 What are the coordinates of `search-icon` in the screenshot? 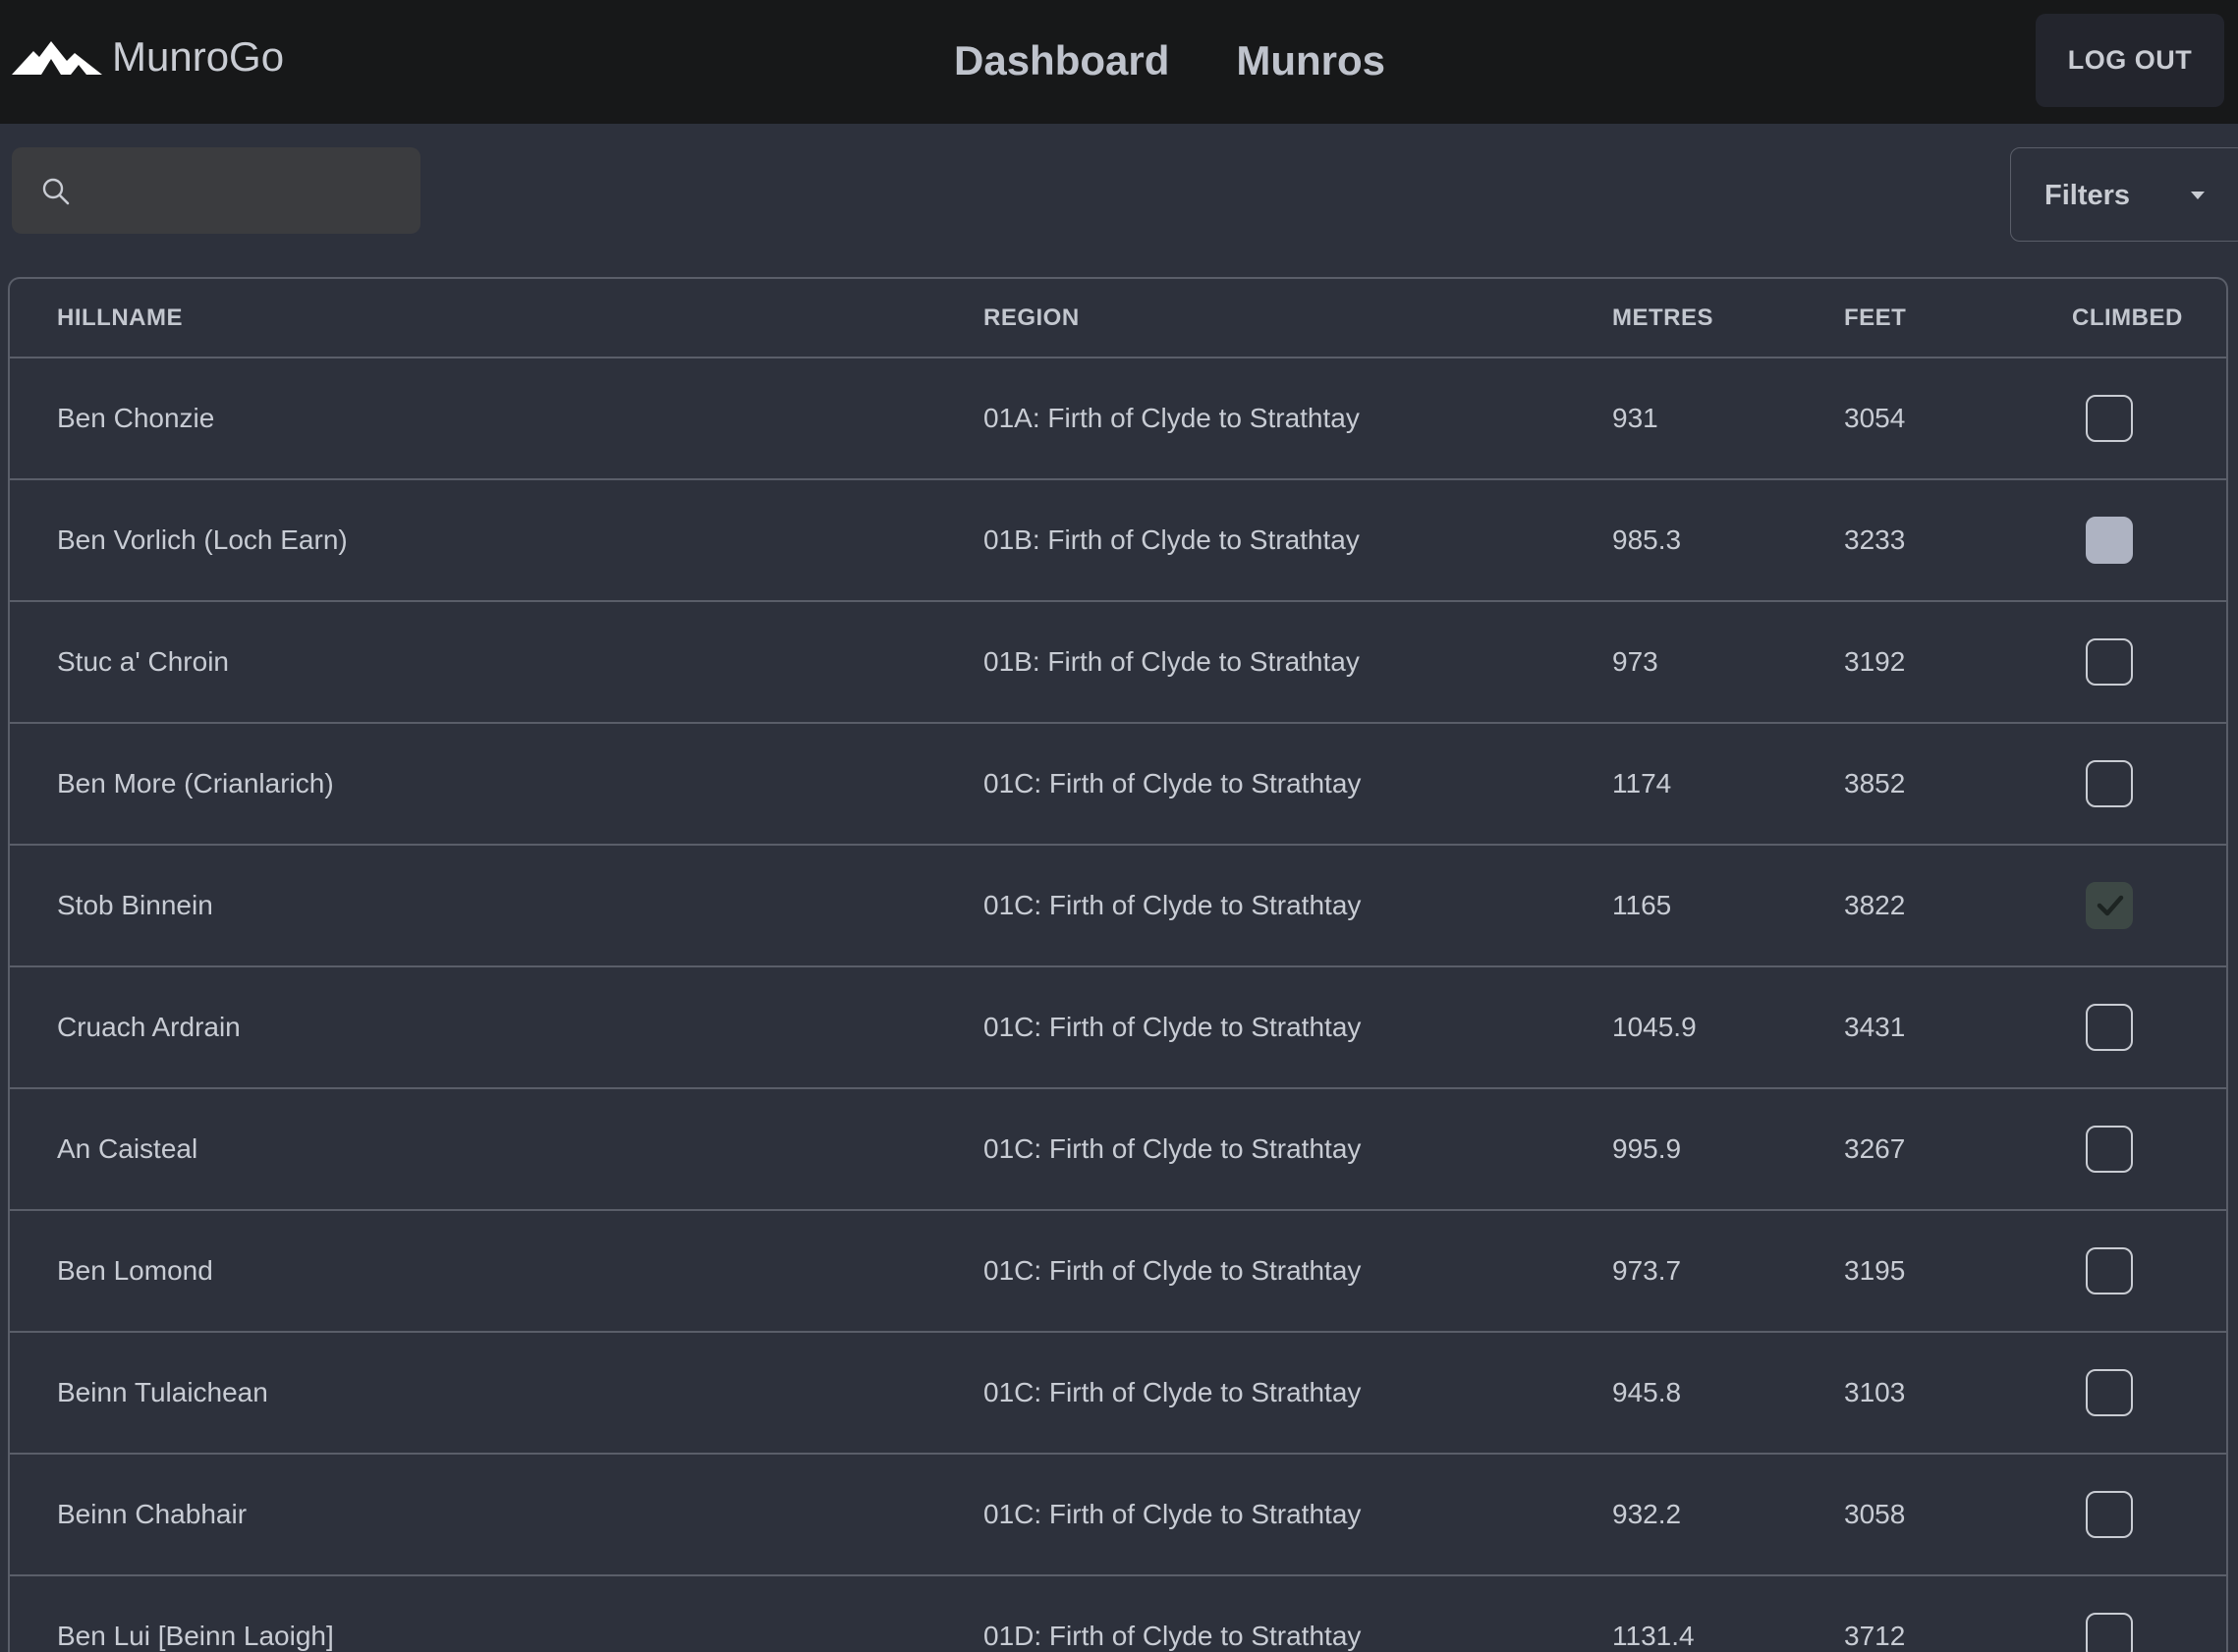 It's located at (56, 191).